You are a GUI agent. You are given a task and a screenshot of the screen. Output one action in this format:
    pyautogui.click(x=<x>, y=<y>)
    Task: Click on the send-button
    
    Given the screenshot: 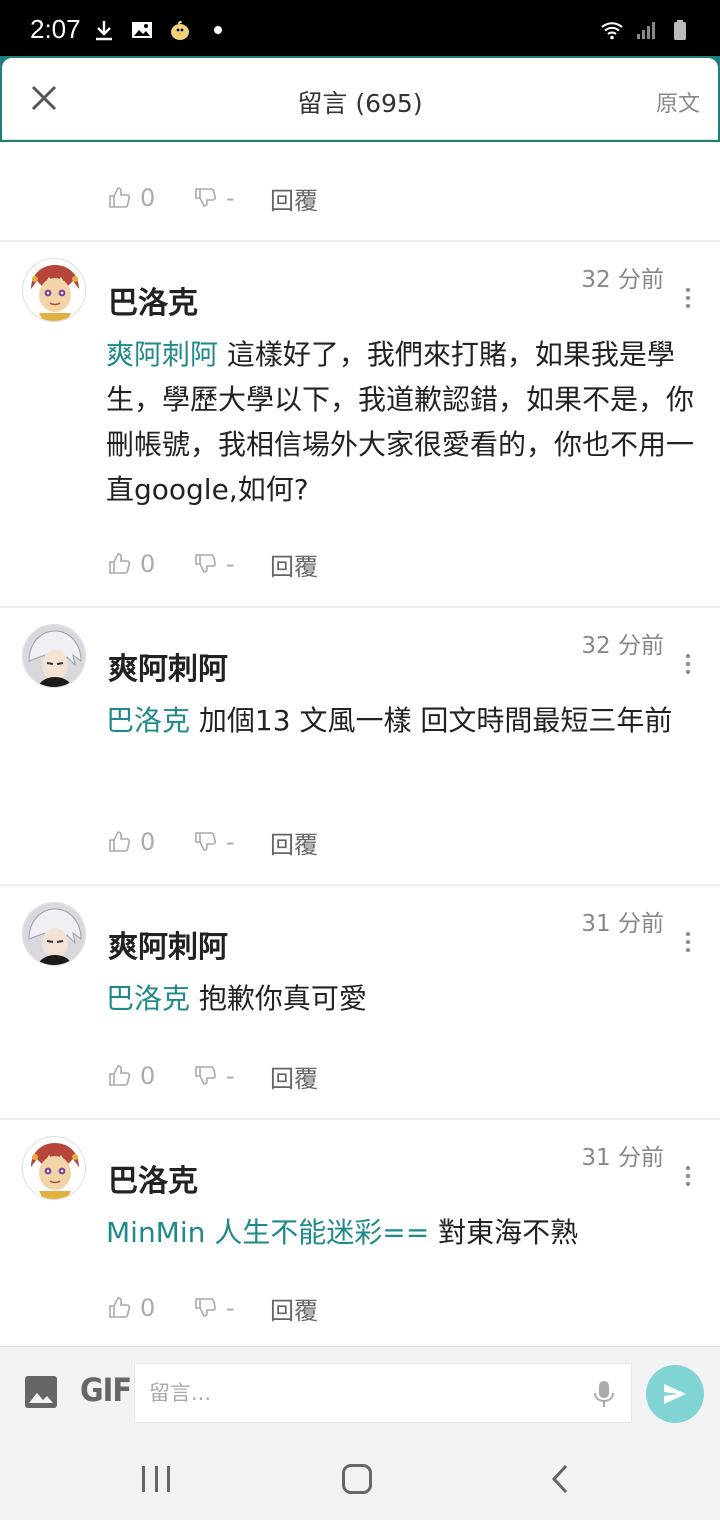 What is the action you would take?
    pyautogui.click(x=675, y=1394)
    